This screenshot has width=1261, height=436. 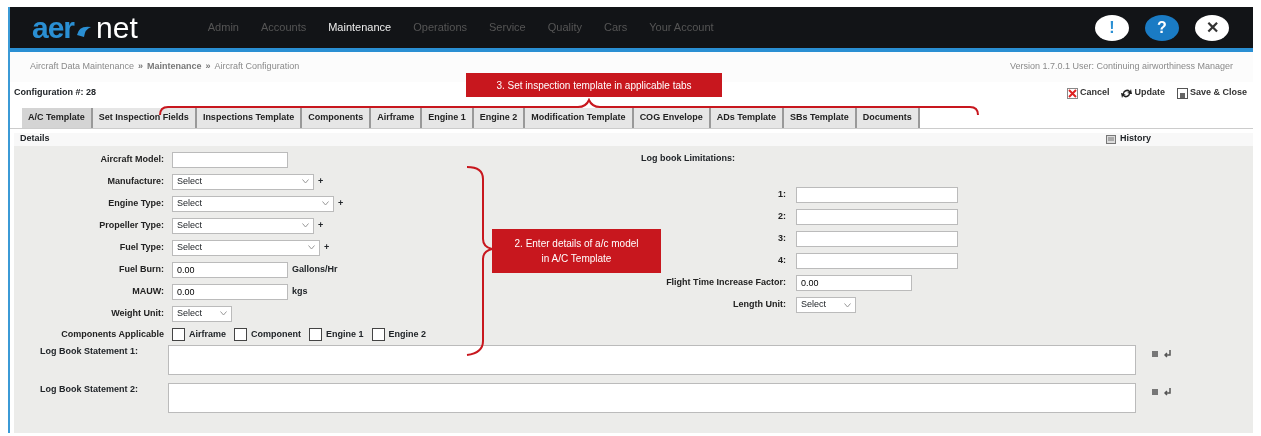 What do you see at coordinates (207, 334) in the screenshot?
I see `checkbox-label: Airframe` at bounding box center [207, 334].